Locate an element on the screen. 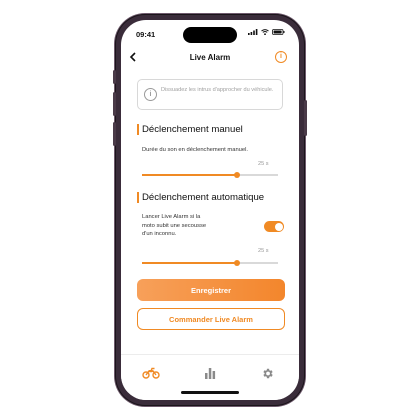 The image size is (420, 420). automatic-duration-label: 25 s is located at coordinates (263, 251).